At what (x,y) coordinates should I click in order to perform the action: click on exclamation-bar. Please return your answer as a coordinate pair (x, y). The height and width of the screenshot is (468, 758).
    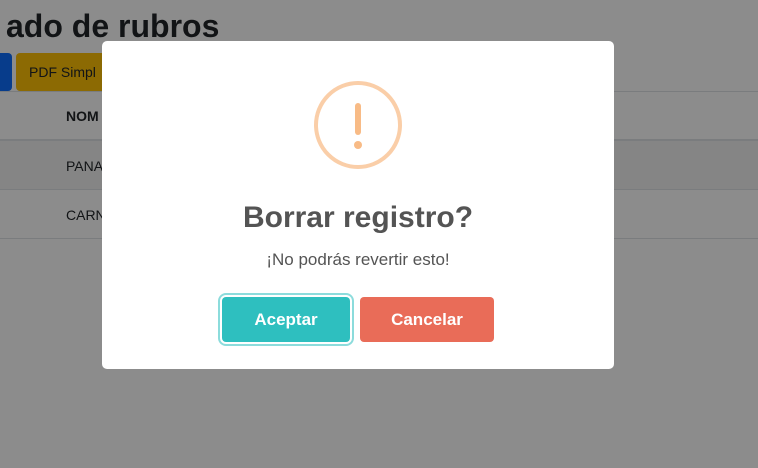
    Looking at the image, I should click on (358, 119).